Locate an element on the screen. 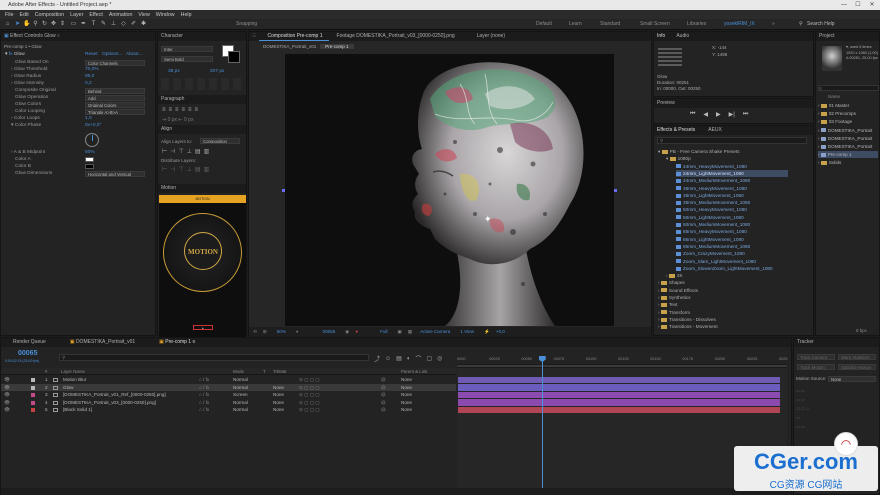 The width and height of the screenshot is (880, 495). tab-preview: Preview is located at coordinates (733, 103).